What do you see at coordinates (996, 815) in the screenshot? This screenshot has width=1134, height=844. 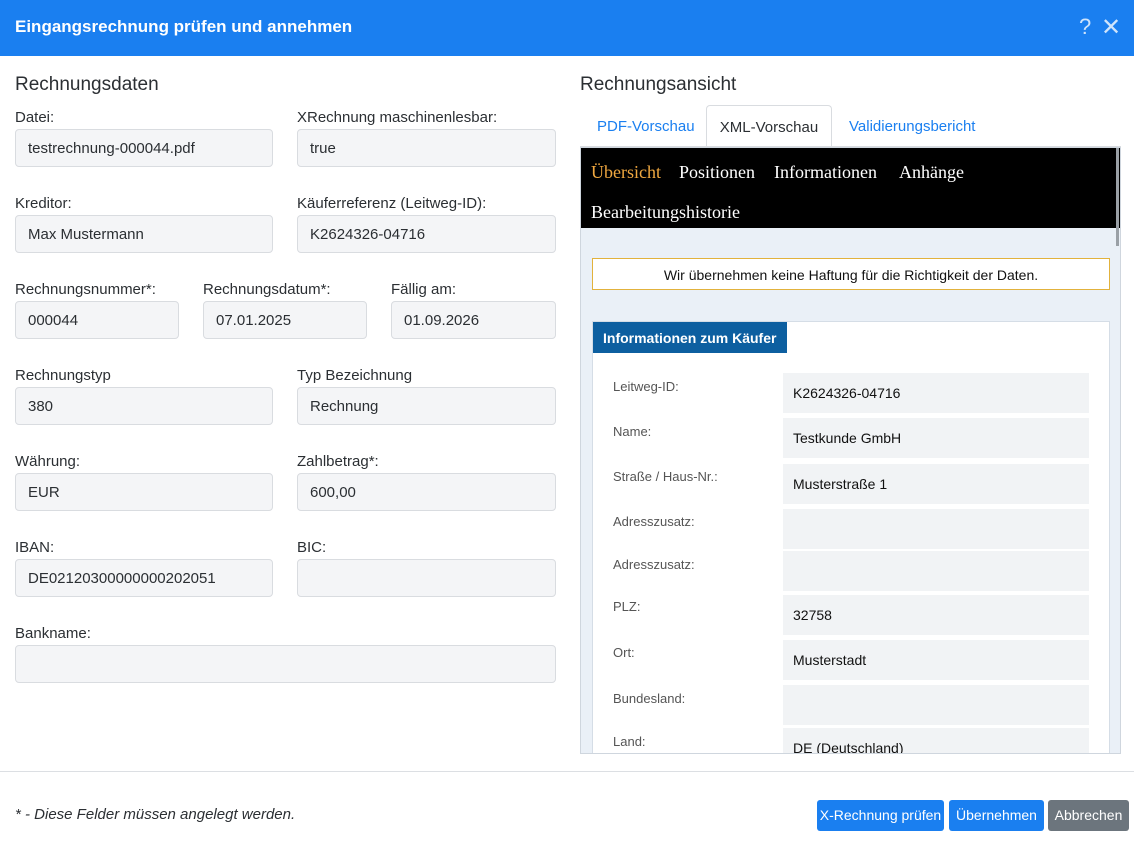 I see `accept-button: Übernehmen` at bounding box center [996, 815].